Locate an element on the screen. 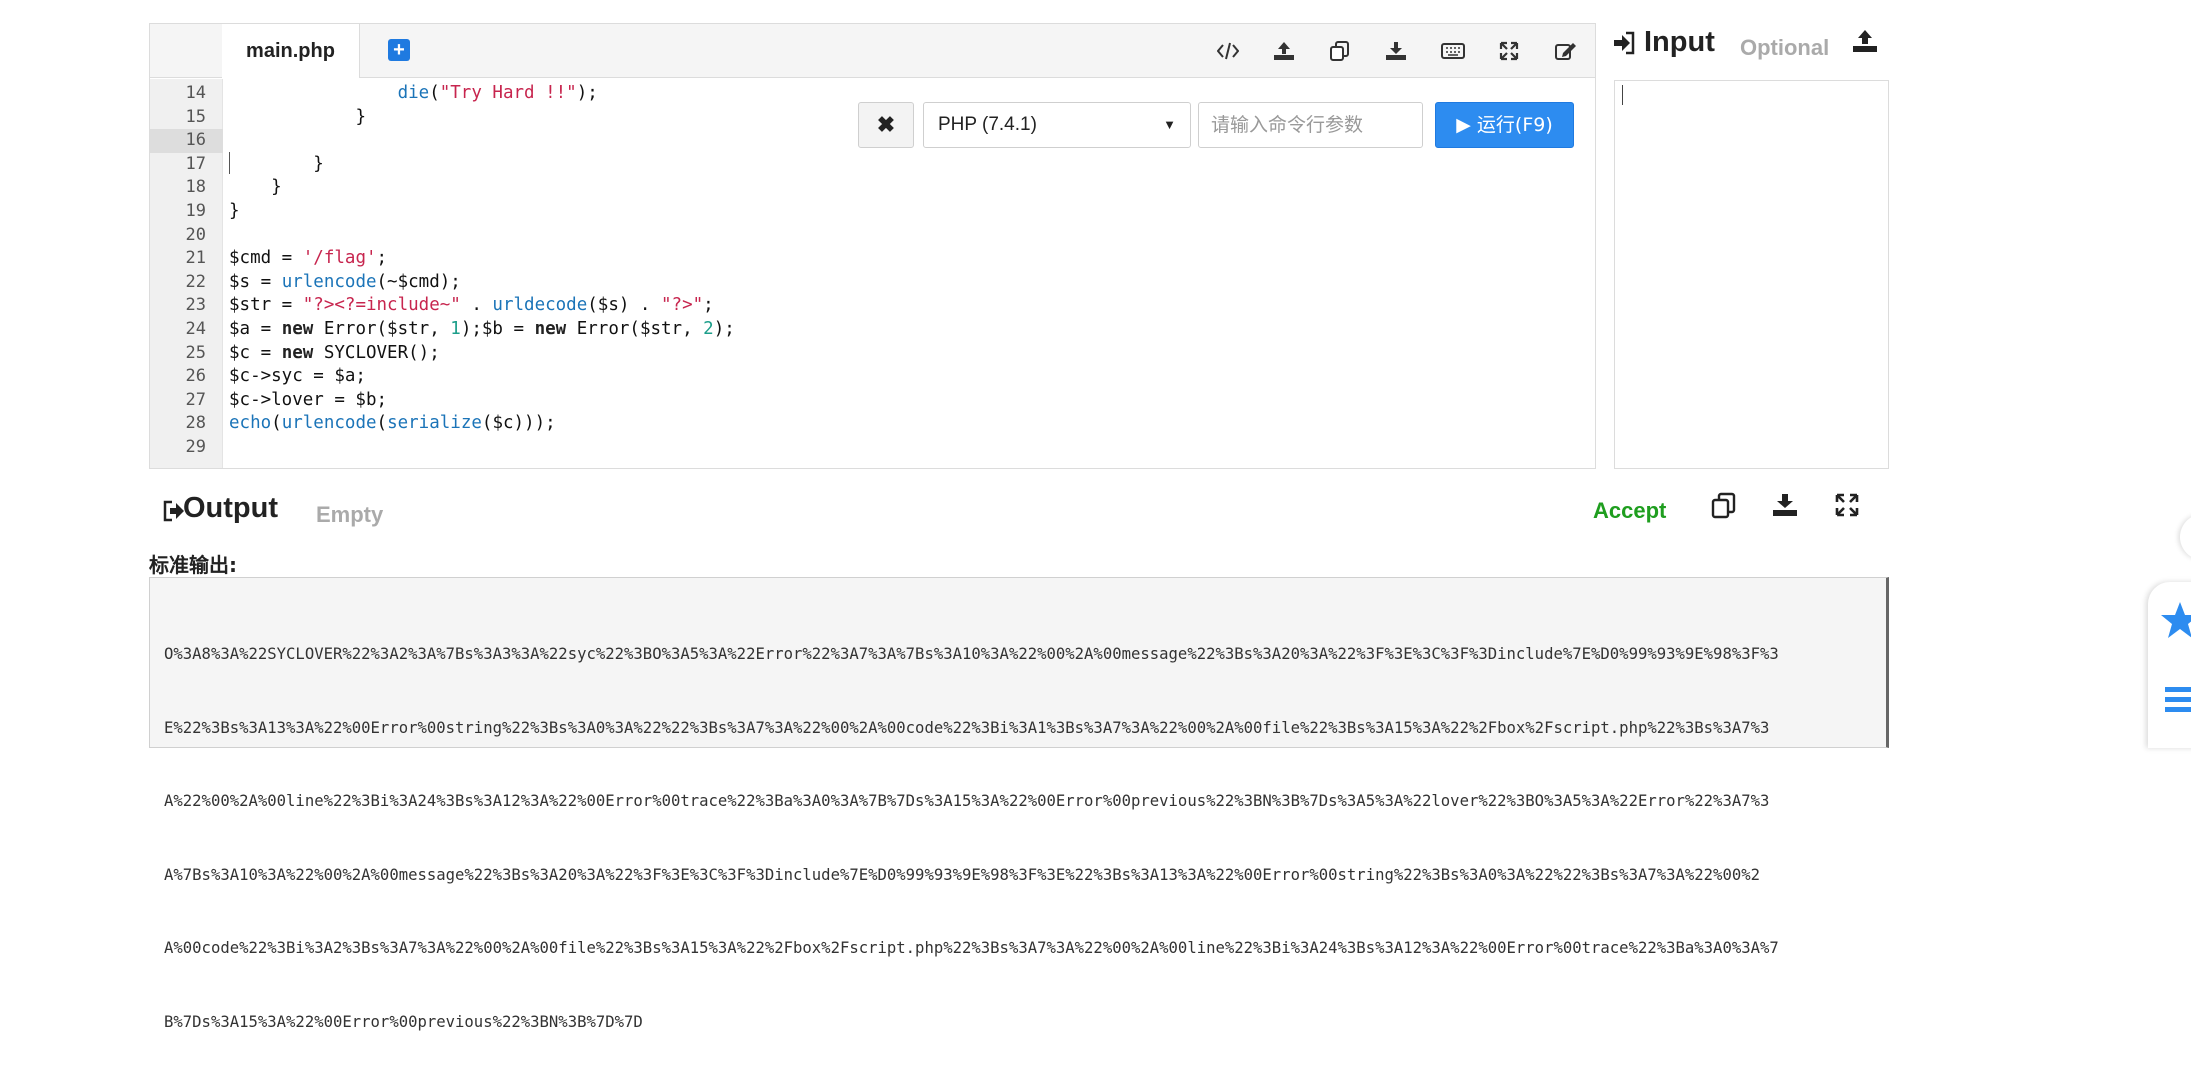 The image size is (2191, 1083). code-token: $s = is located at coordinates (255, 281).